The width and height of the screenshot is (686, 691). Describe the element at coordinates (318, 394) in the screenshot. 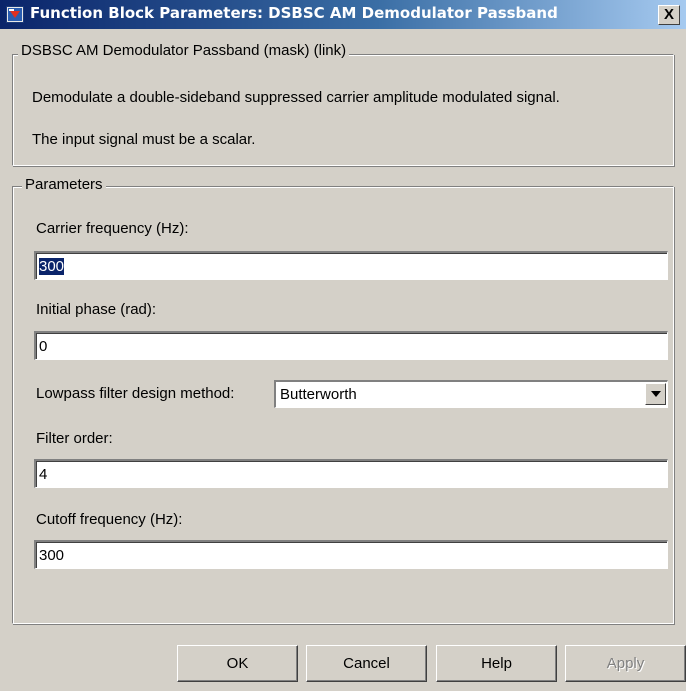

I see `filter-design-value: Butterworth` at that location.